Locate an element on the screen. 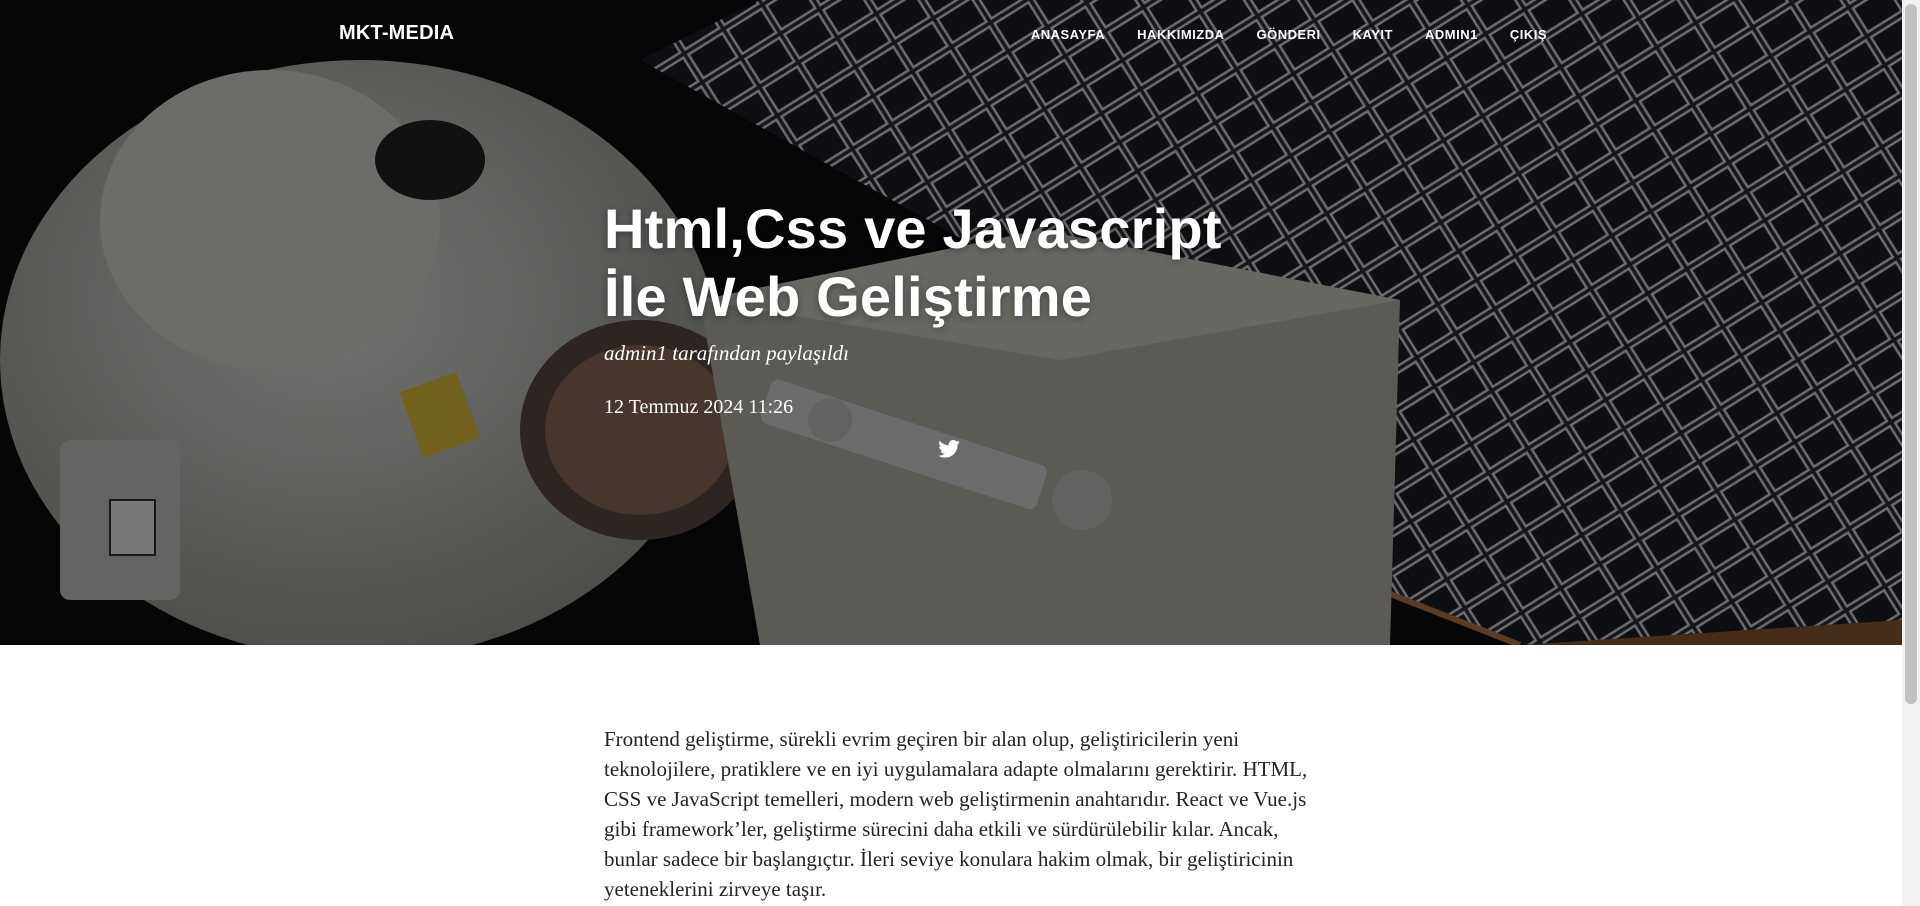 This screenshot has width=1920, height=906. post-title-line-1: Html,Css ve Javascript is located at coordinates (913, 228).